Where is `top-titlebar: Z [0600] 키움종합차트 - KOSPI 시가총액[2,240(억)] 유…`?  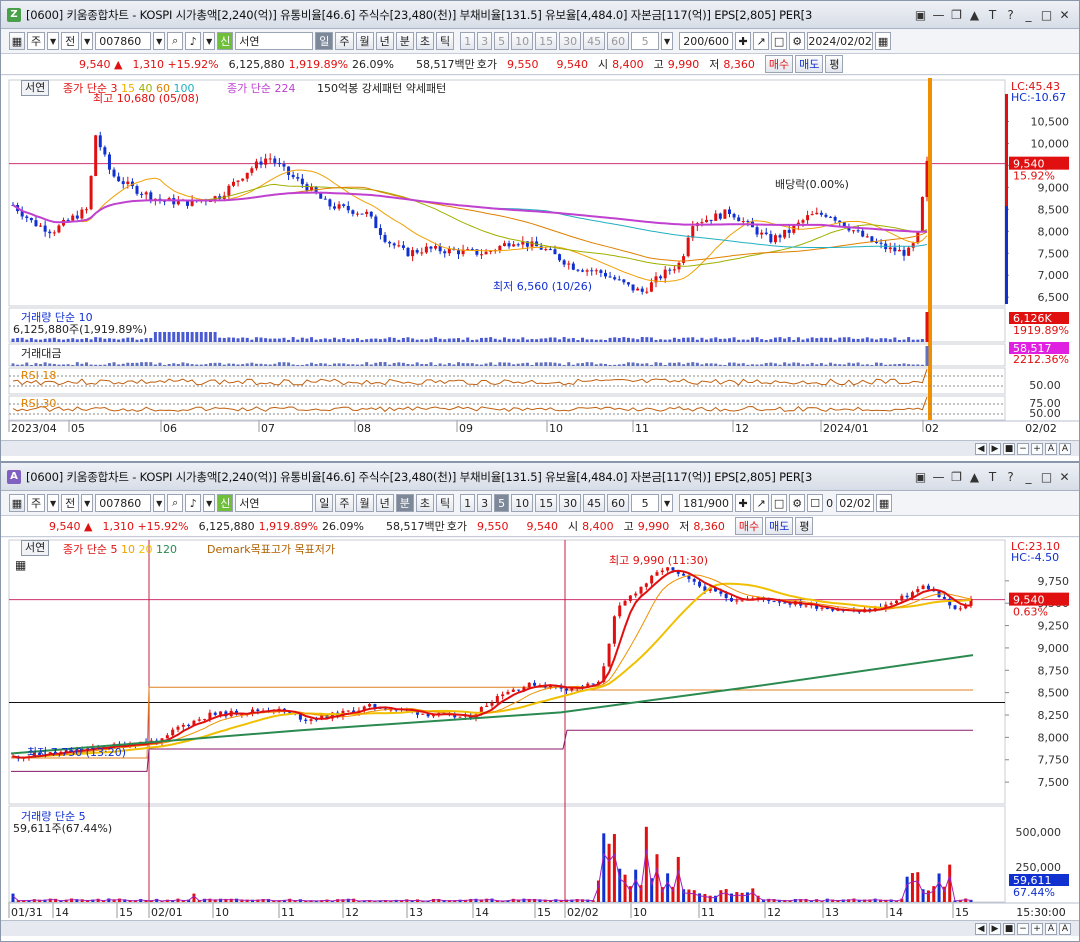
top-titlebar: Z [0600] 키움종합차트 - KOSPI 시가총액[2,240(억)] 유… is located at coordinates (540, 15).